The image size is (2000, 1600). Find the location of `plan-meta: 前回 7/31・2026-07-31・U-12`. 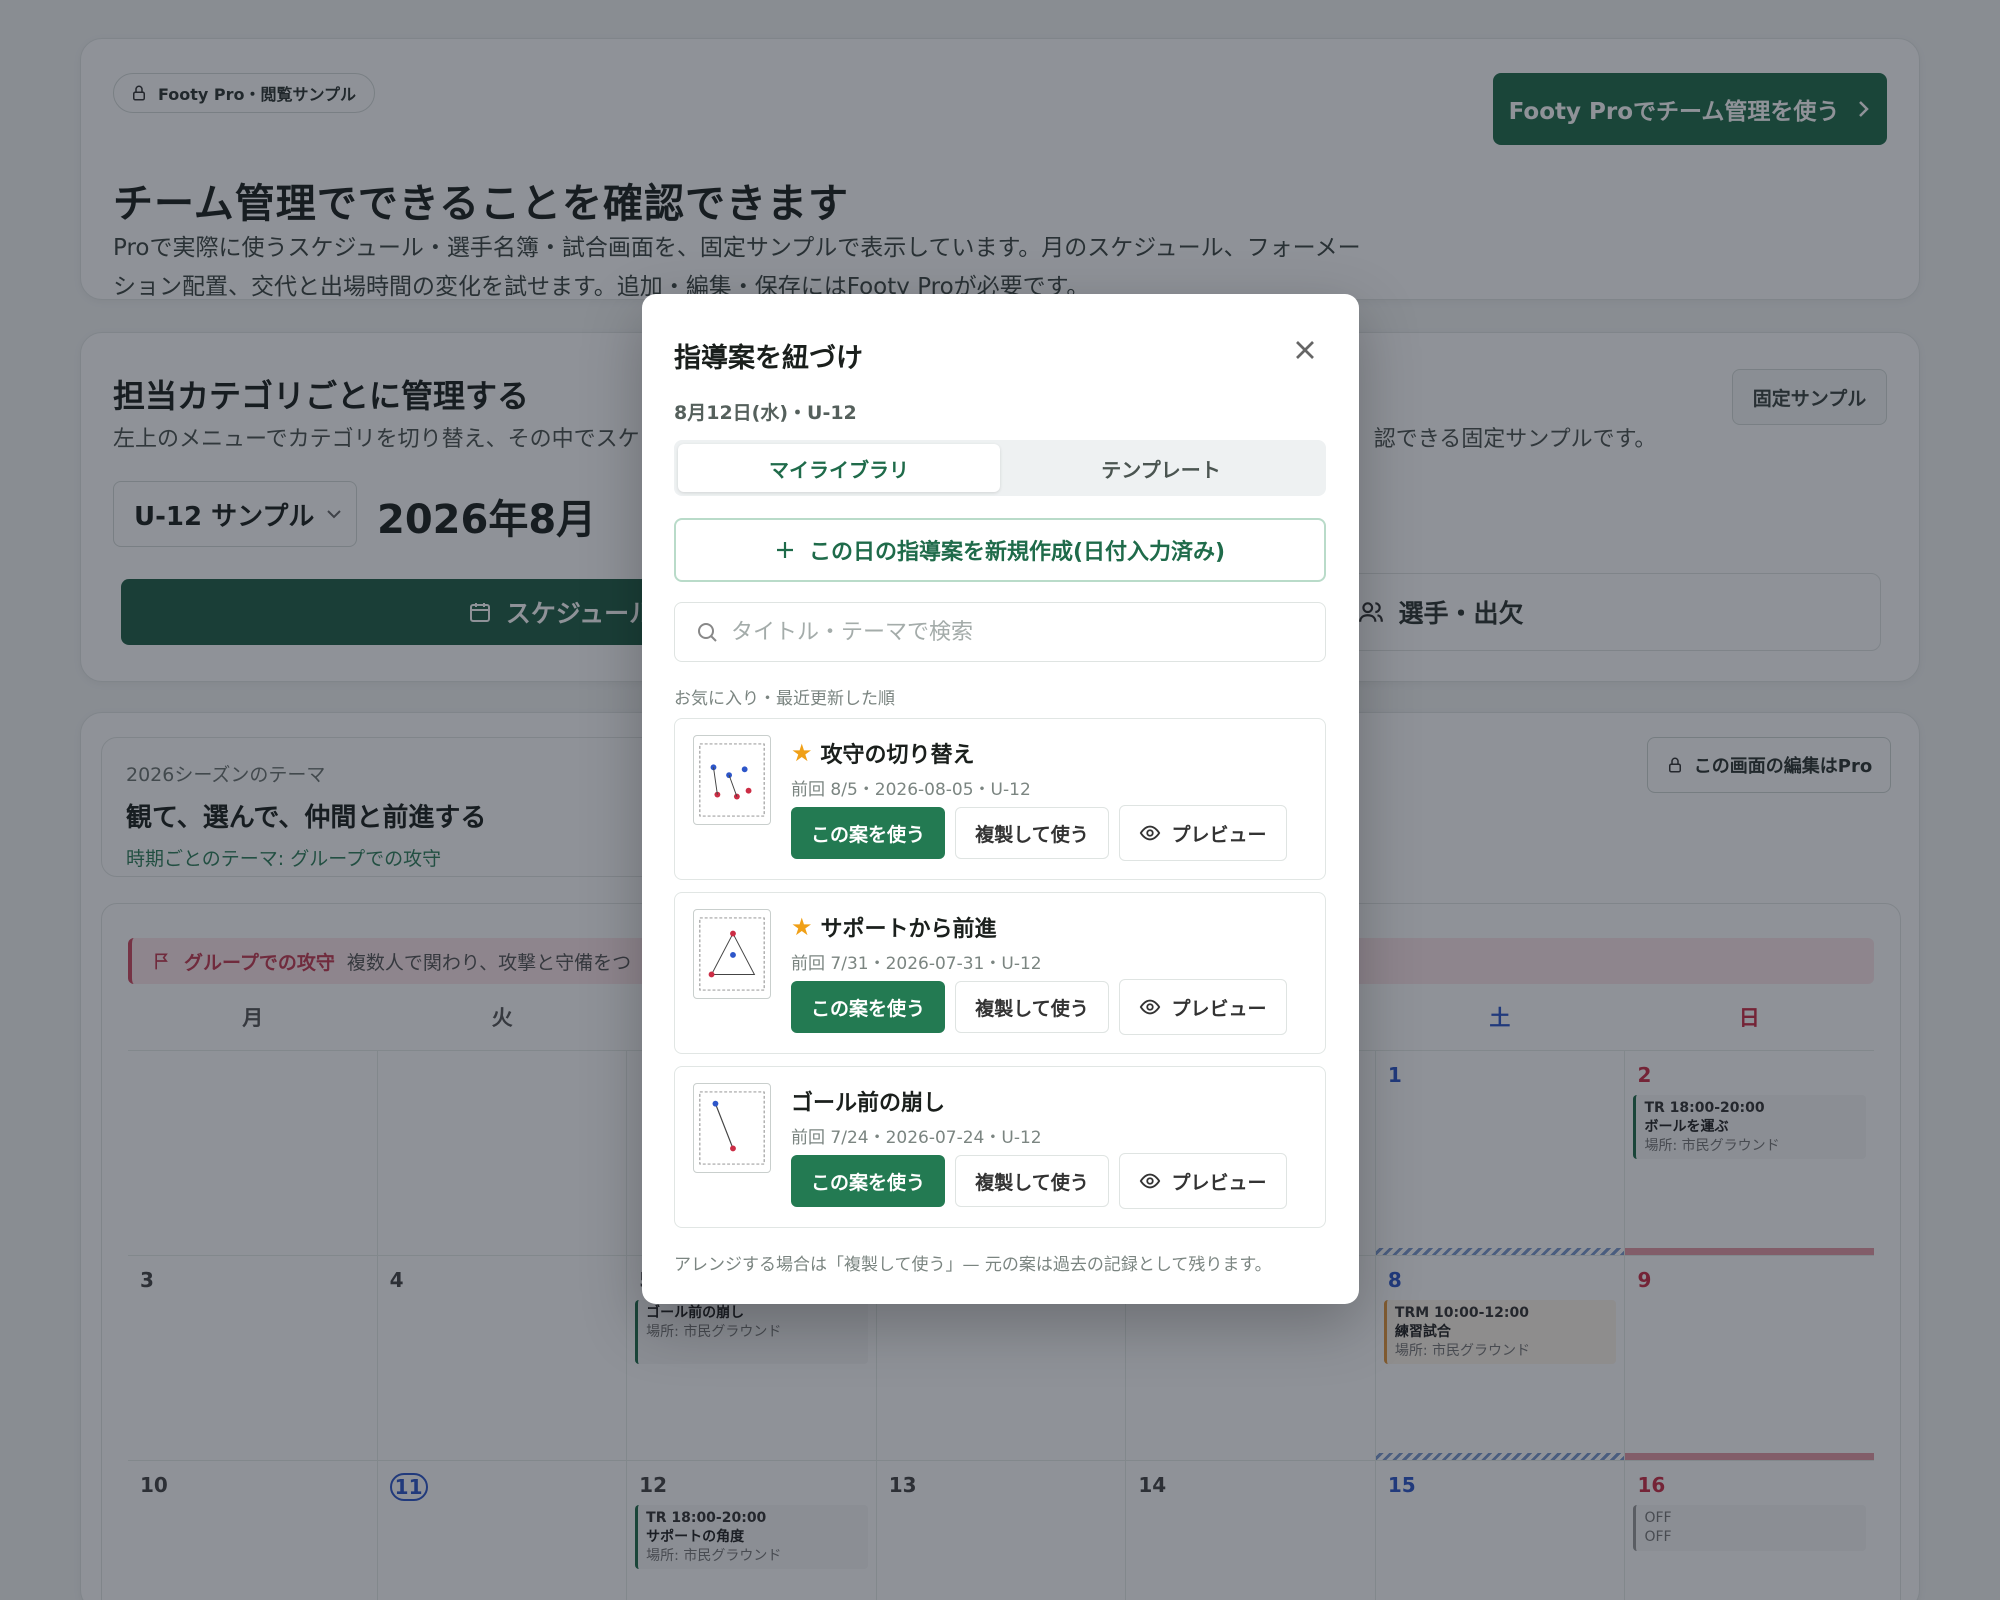

plan-meta: 前回 7/31・2026-07-31・U-12 is located at coordinates (916, 964).